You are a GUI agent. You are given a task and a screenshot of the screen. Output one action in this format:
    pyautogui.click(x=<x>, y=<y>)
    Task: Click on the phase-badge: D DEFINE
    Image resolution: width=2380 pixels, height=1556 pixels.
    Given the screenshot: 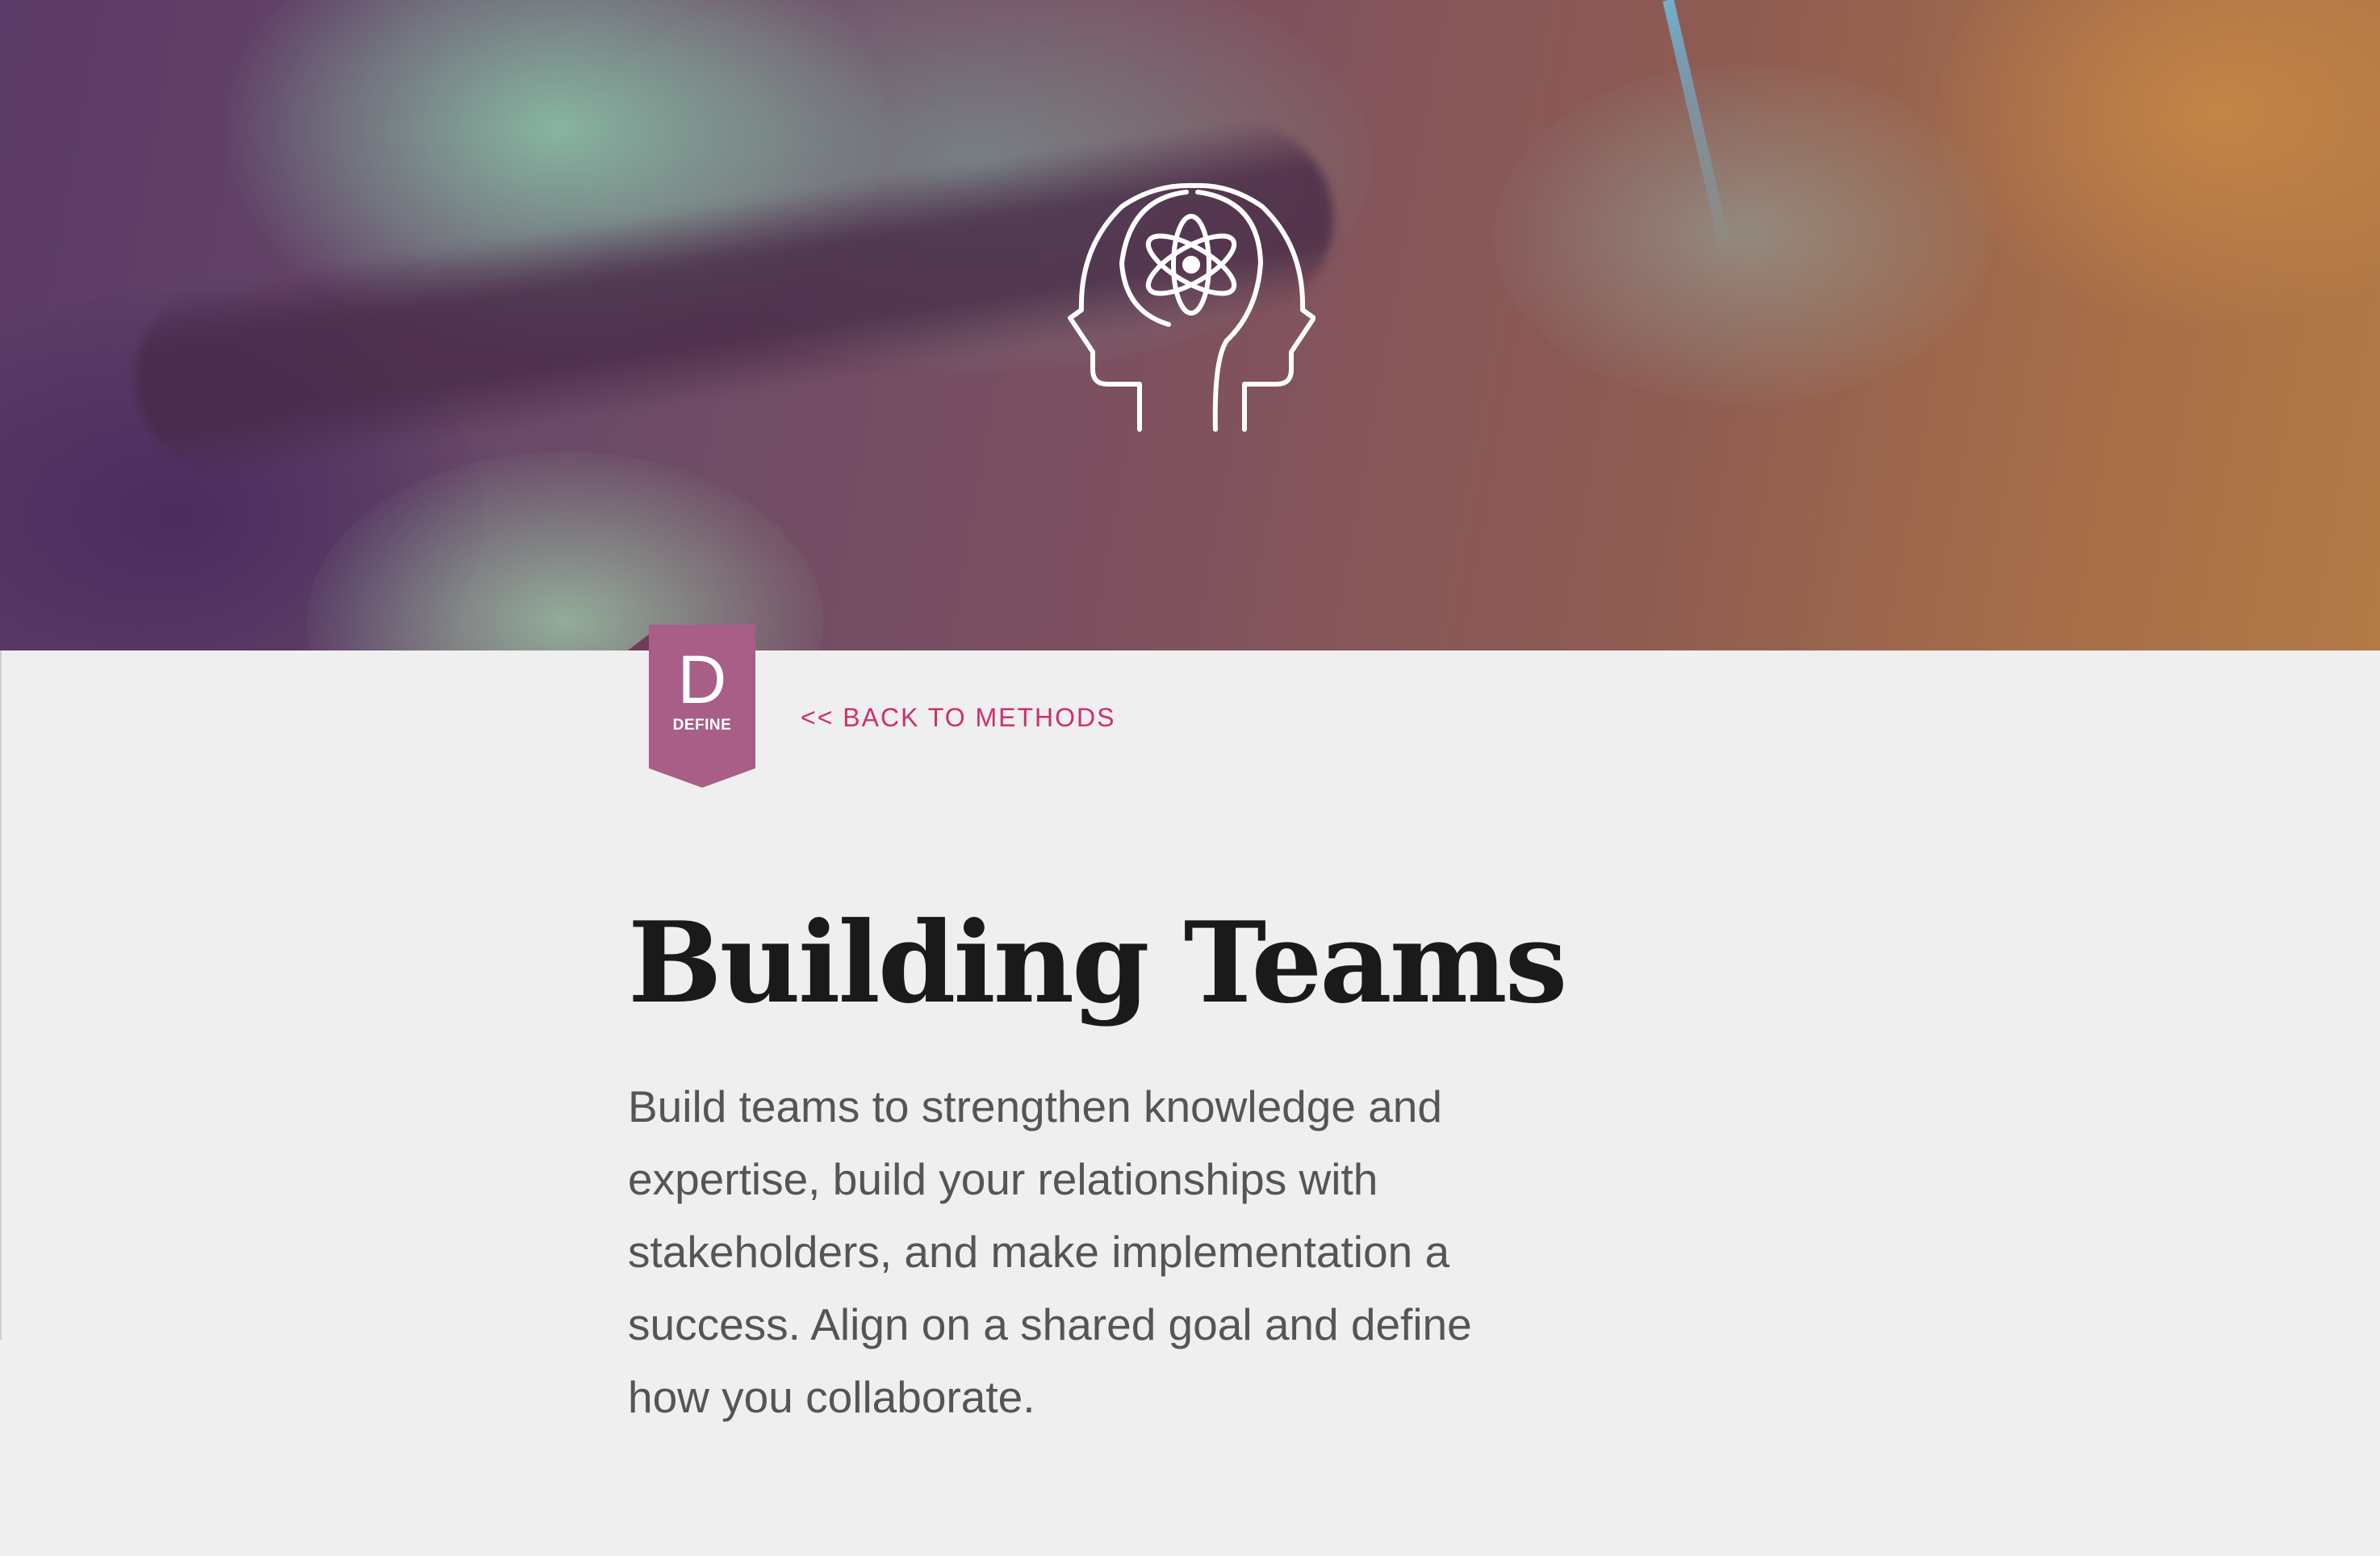 What is the action you would take?
    pyautogui.click(x=692, y=706)
    